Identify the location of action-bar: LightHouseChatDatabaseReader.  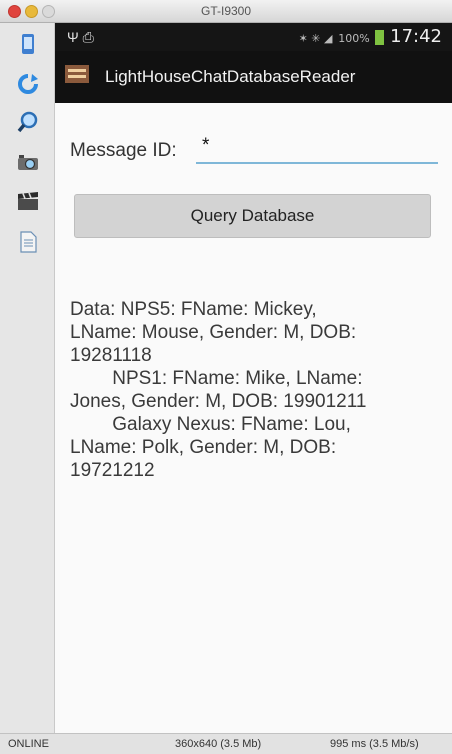
(253, 77).